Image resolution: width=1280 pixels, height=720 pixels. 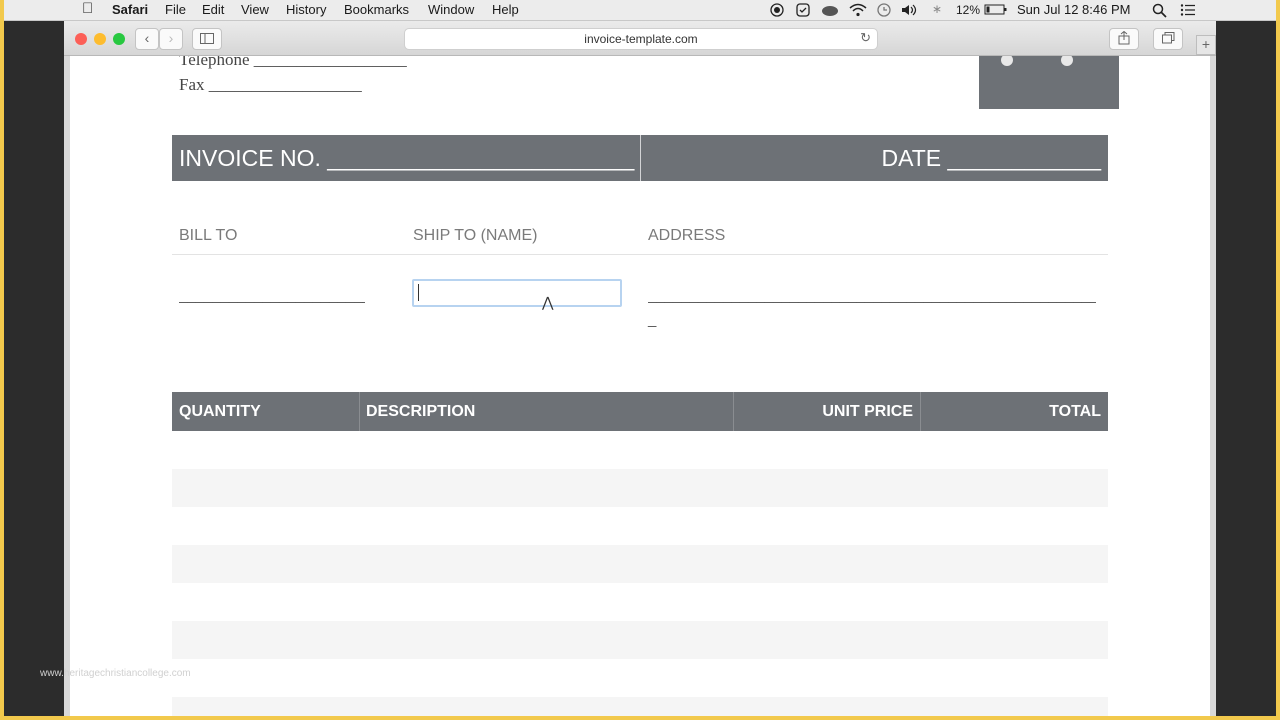 What do you see at coordinates (475, 235) in the screenshot?
I see `ship-to-heading: SHIP TO (NAME)` at bounding box center [475, 235].